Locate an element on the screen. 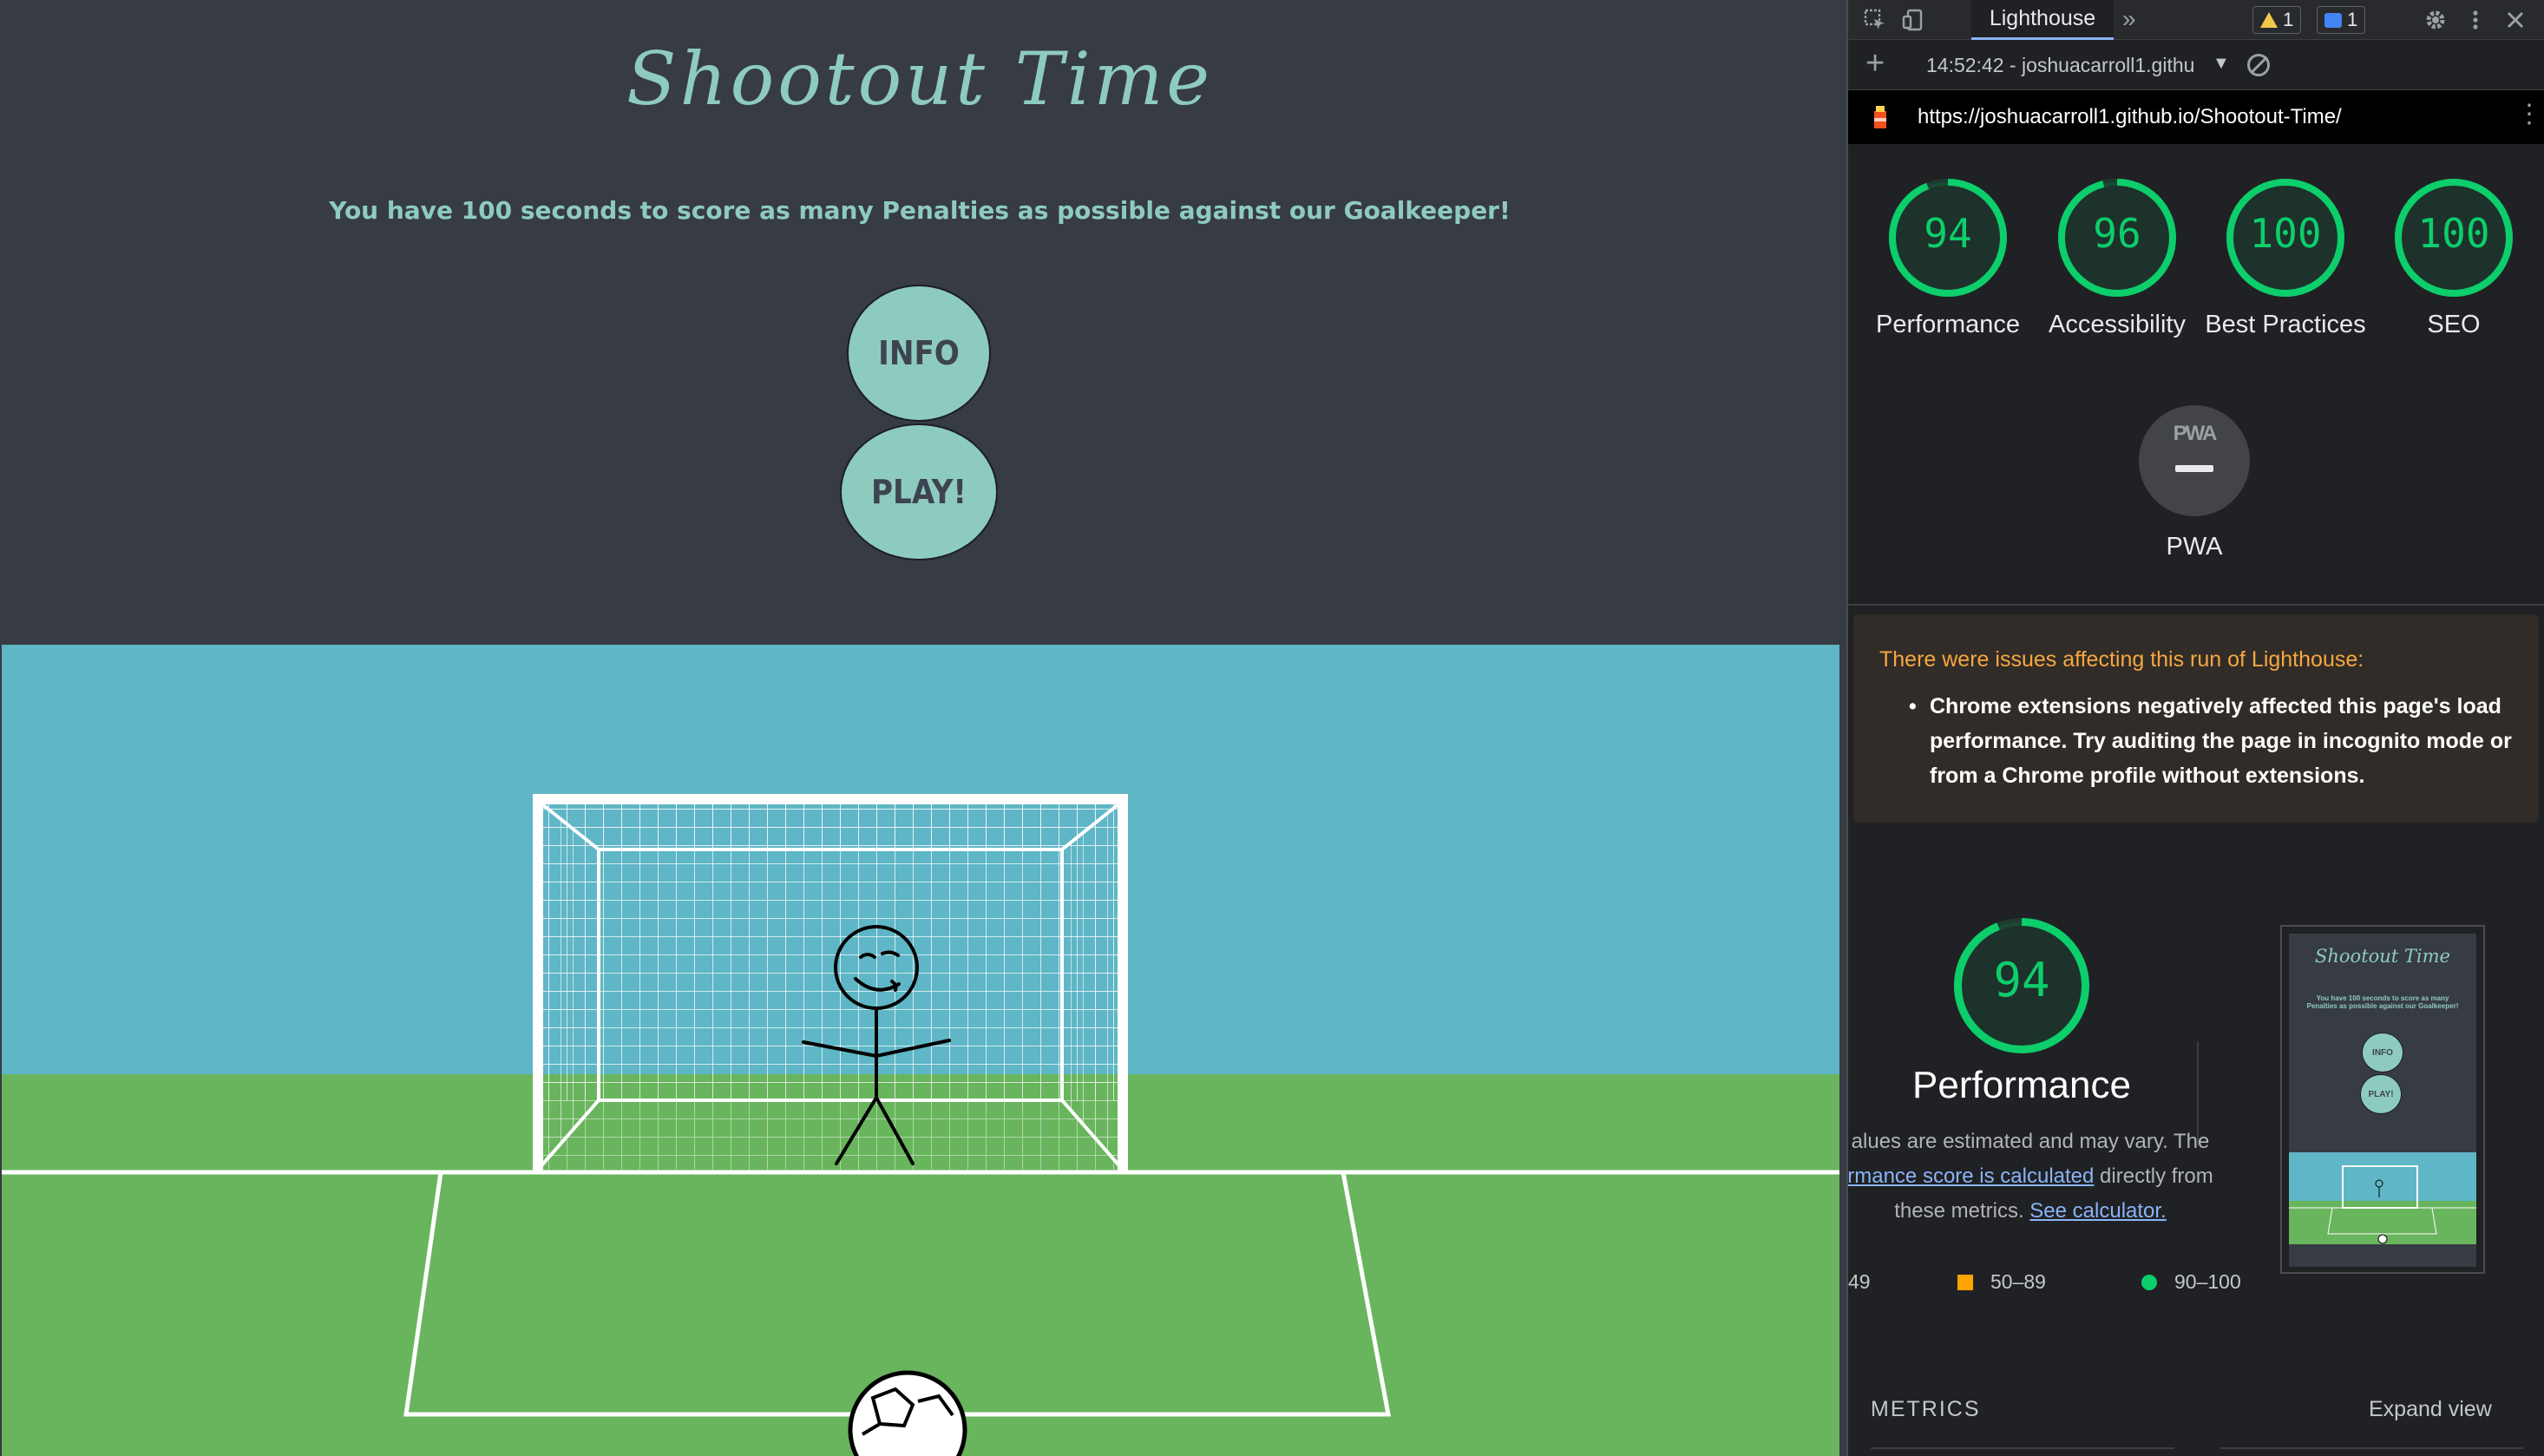 This screenshot has width=2544, height=1456. legend-average: 50–89 is located at coordinates (2001, 1282).